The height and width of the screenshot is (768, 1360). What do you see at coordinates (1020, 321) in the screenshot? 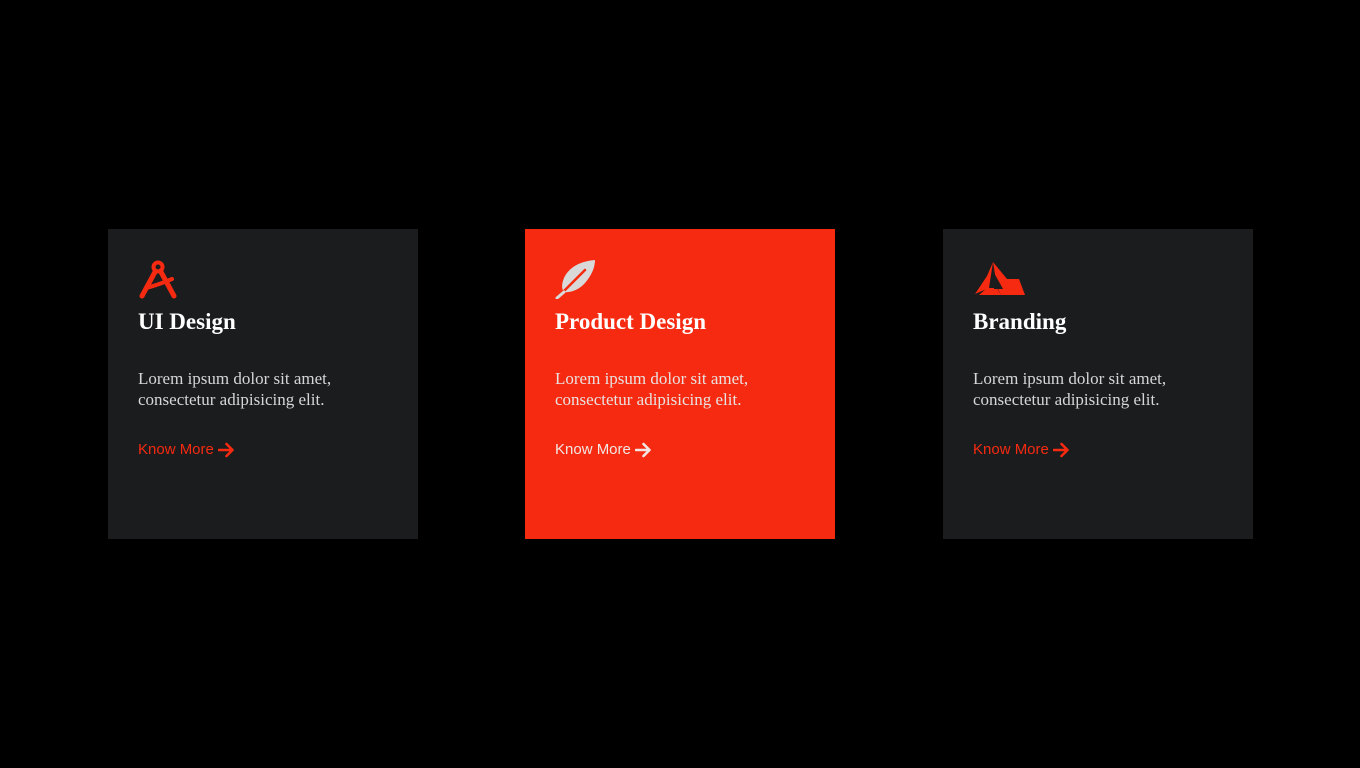
I see `card-title: Branding` at bounding box center [1020, 321].